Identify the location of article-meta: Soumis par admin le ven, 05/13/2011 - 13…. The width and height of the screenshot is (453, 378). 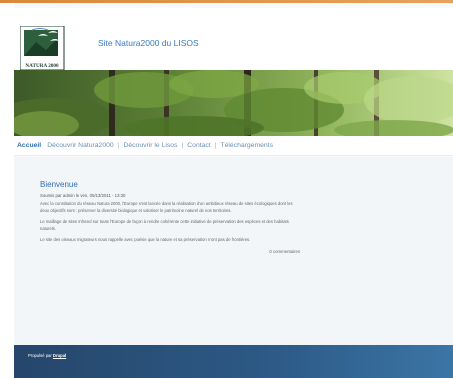
(83, 195).